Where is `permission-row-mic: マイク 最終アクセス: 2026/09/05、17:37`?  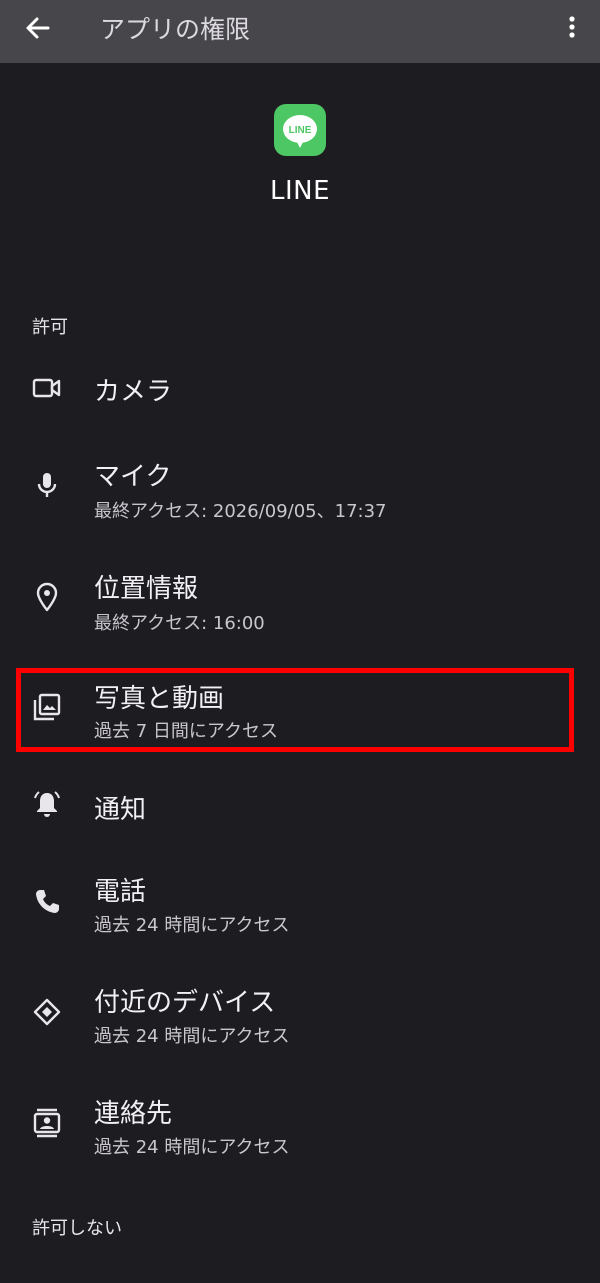 permission-row-mic: マイク 最終アクセス: 2026/09/05、17:37 is located at coordinates (300, 495).